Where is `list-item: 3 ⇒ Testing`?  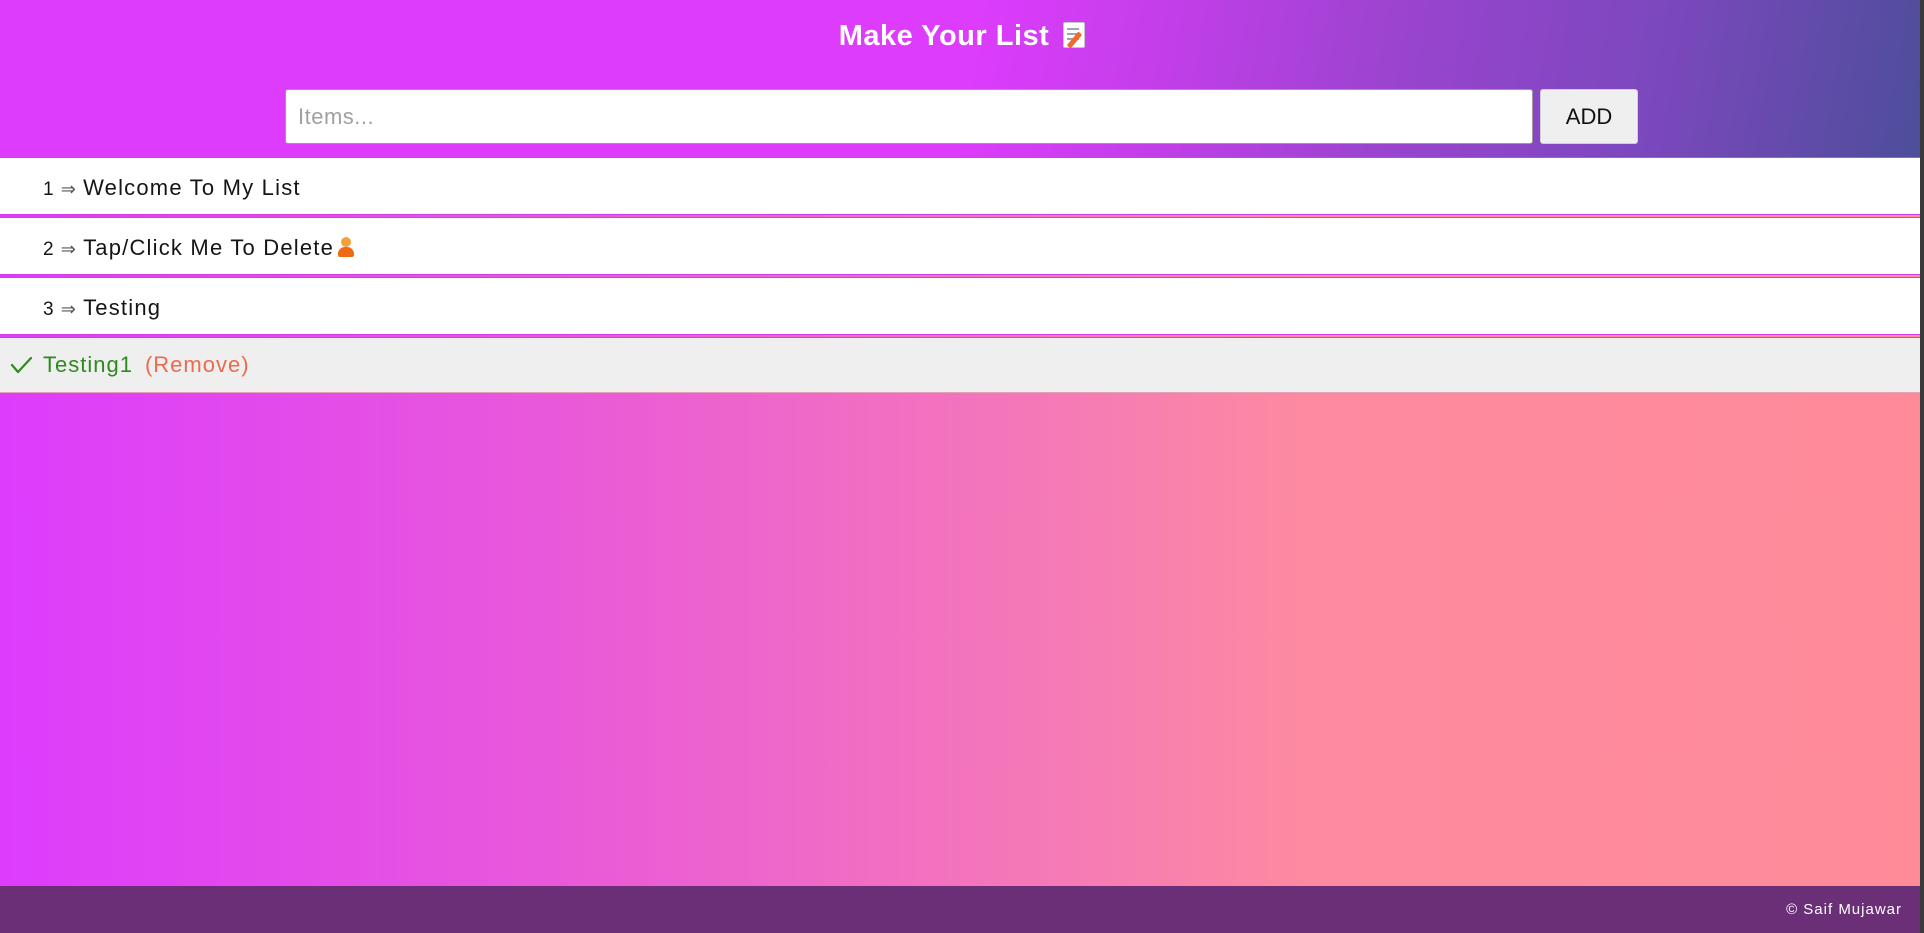 list-item: 3 ⇒ Testing is located at coordinates (962, 306).